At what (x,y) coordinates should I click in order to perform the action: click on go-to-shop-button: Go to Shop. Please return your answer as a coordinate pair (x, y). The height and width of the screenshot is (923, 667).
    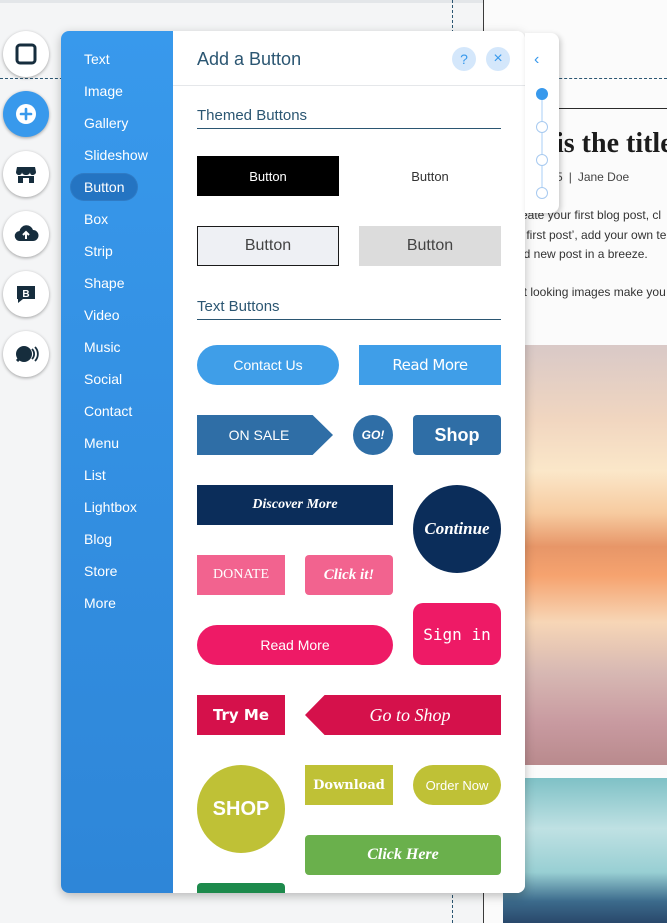
    Looking at the image, I should click on (403, 715).